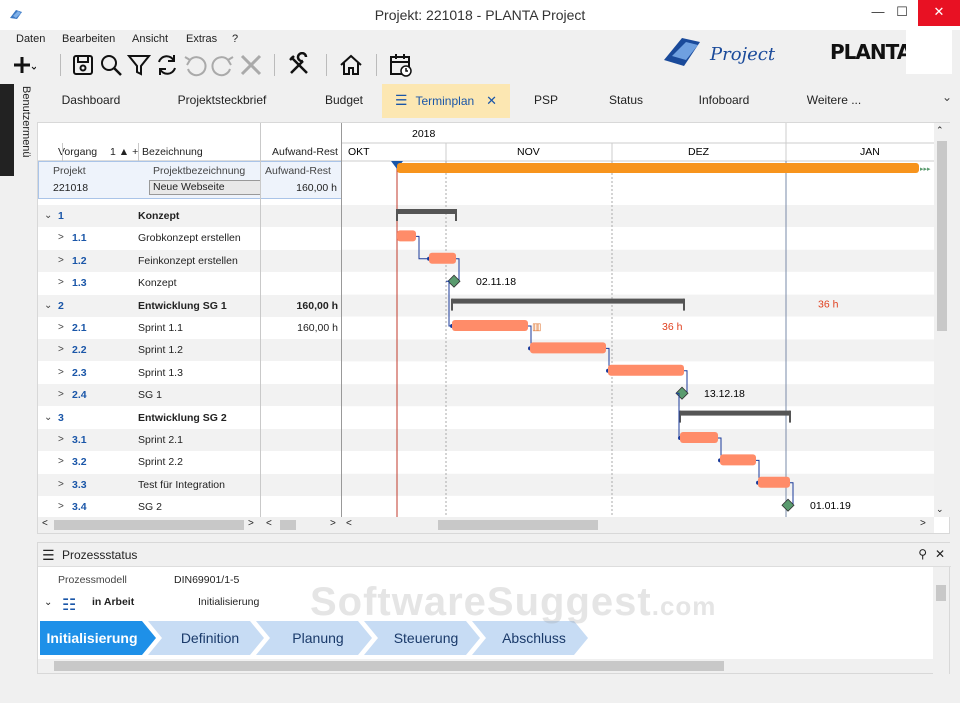  What do you see at coordinates (922, 554) in the screenshot?
I see `pin-icon: ⚲` at bounding box center [922, 554].